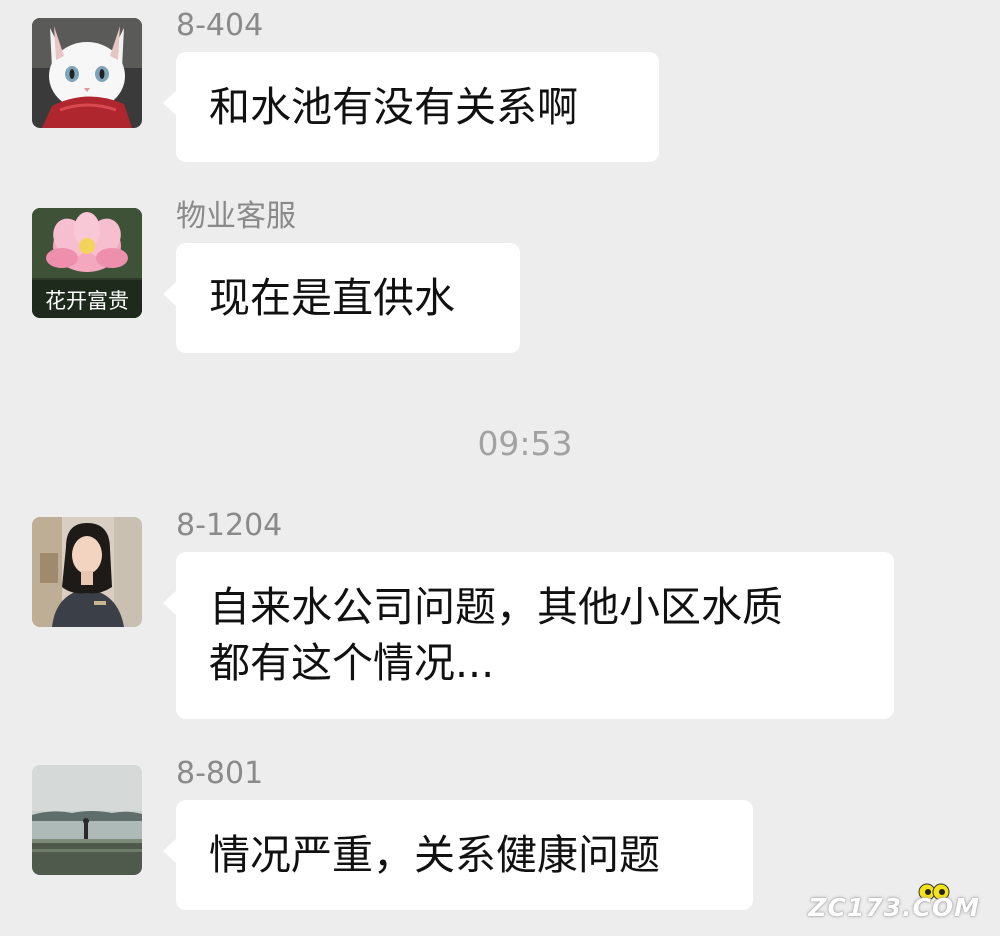 Image resolution: width=1000 pixels, height=936 pixels. Describe the element at coordinates (496, 607) in the screenshot. I see `message-text: 自来水公司问题，其他小区水质` at that location.